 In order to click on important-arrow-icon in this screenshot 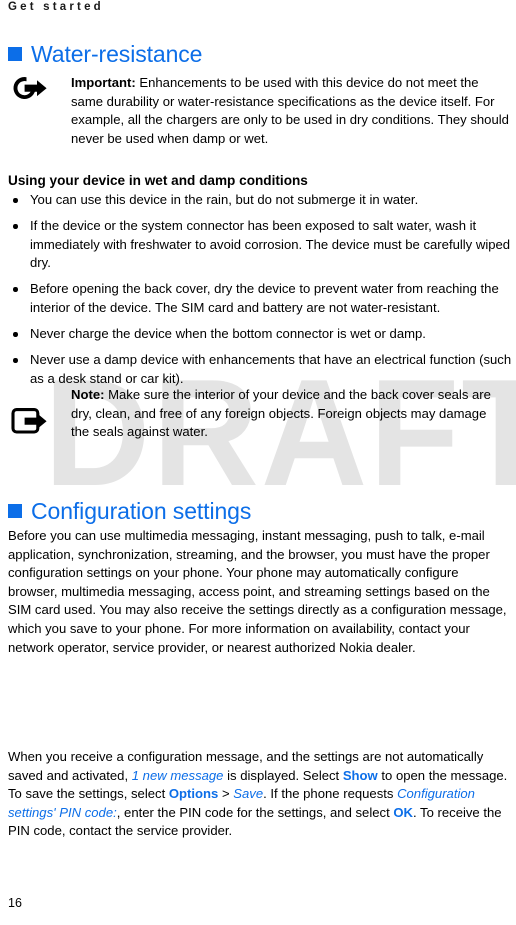, I will do `click(33, 89)`.